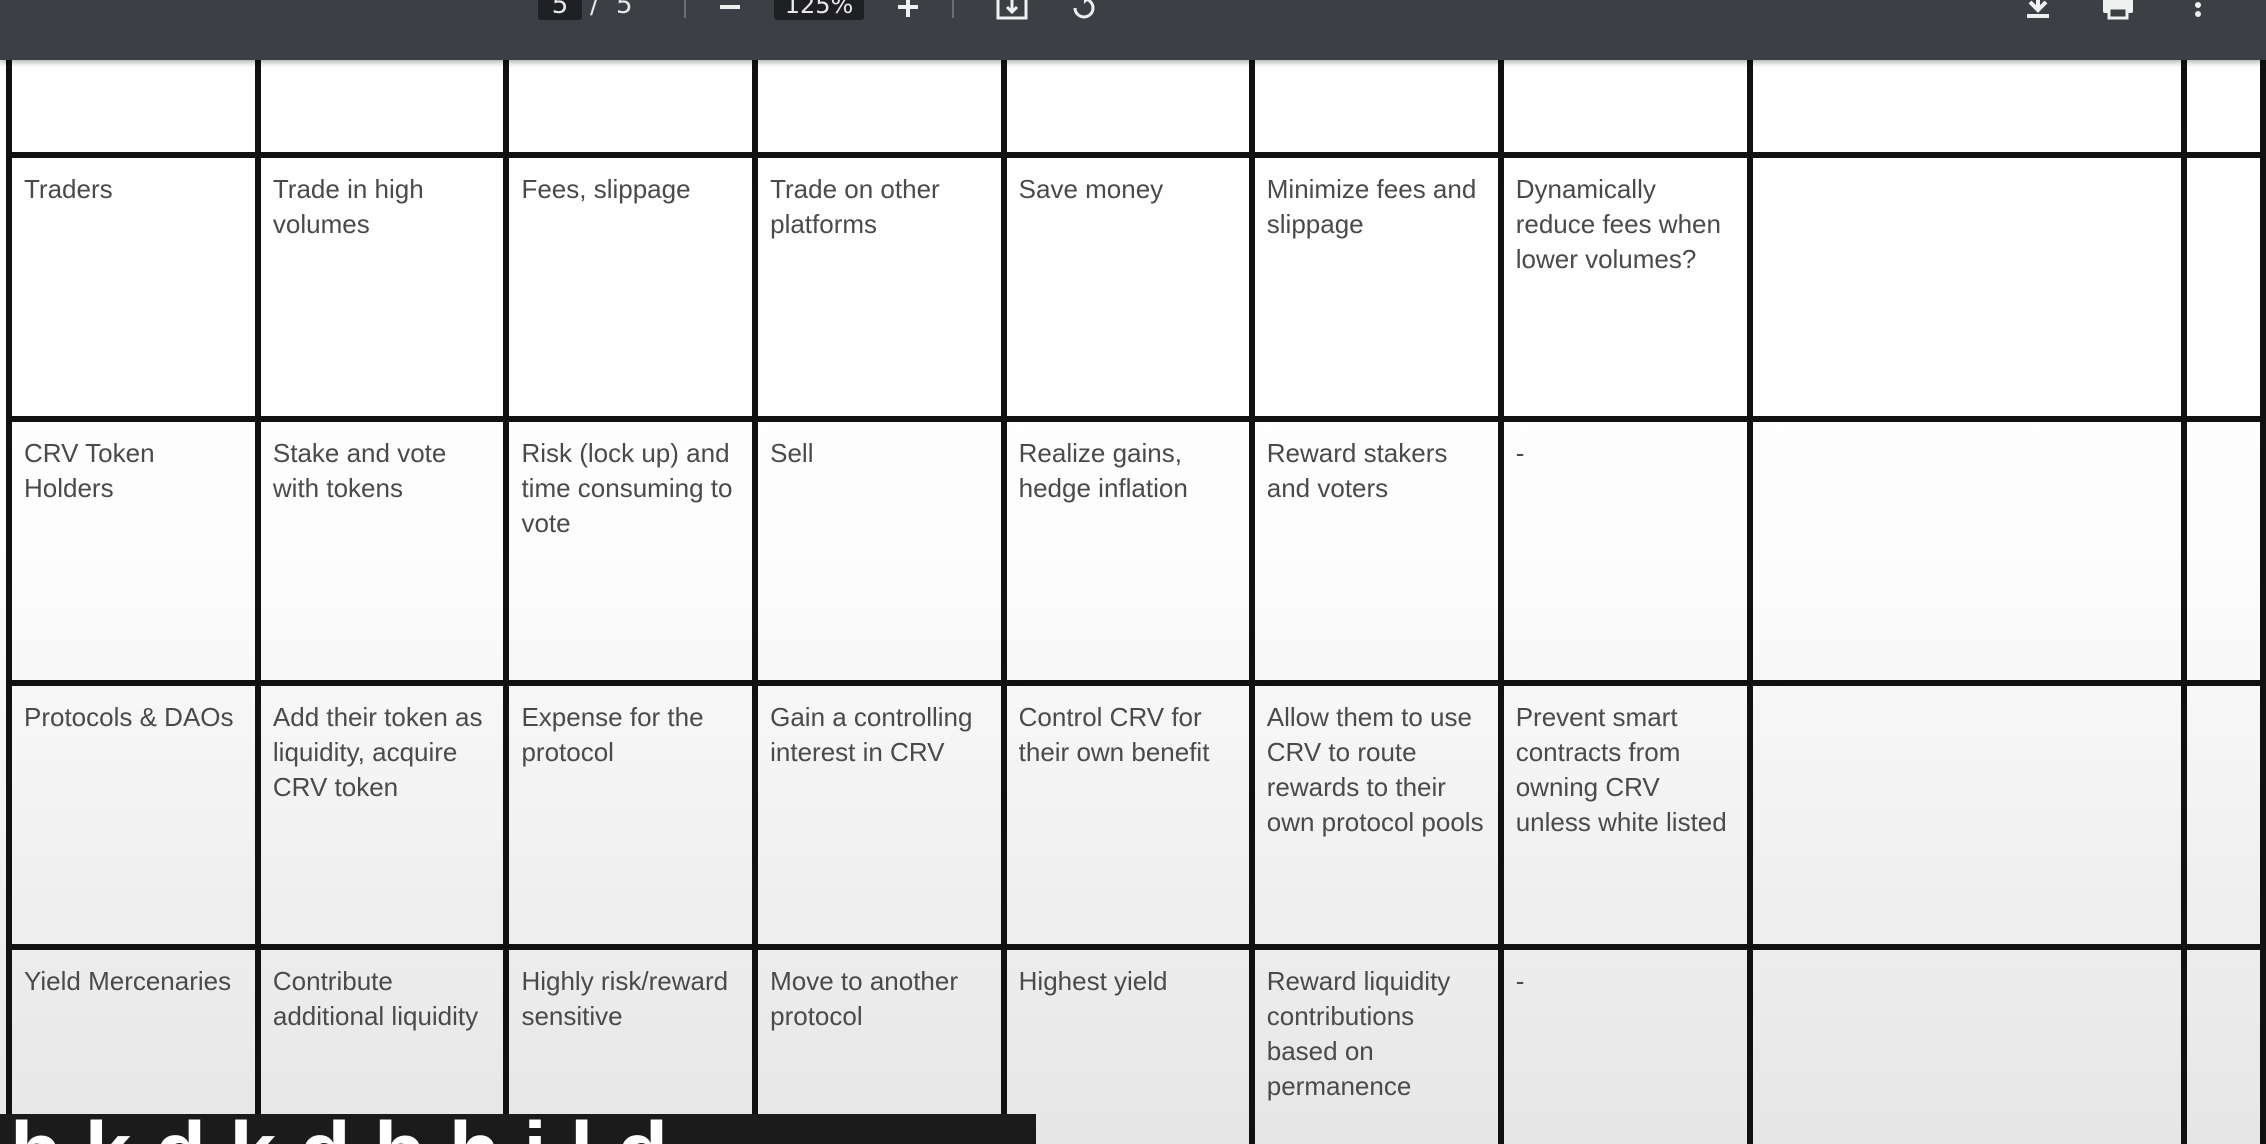  I want to click on stakeholder-cell: Protocols & DAOs, so click(133, 815).